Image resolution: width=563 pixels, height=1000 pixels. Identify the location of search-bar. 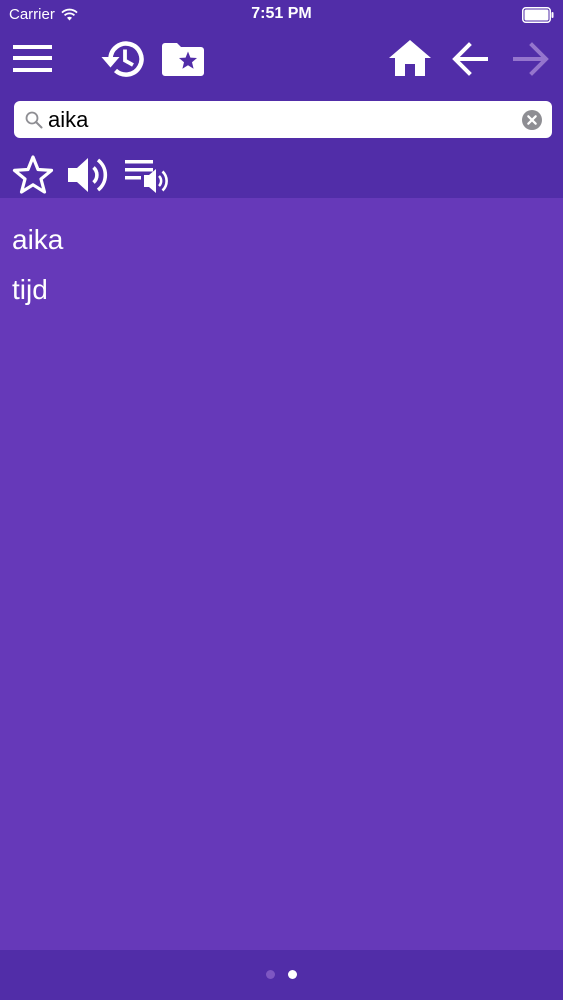
(283, 119).